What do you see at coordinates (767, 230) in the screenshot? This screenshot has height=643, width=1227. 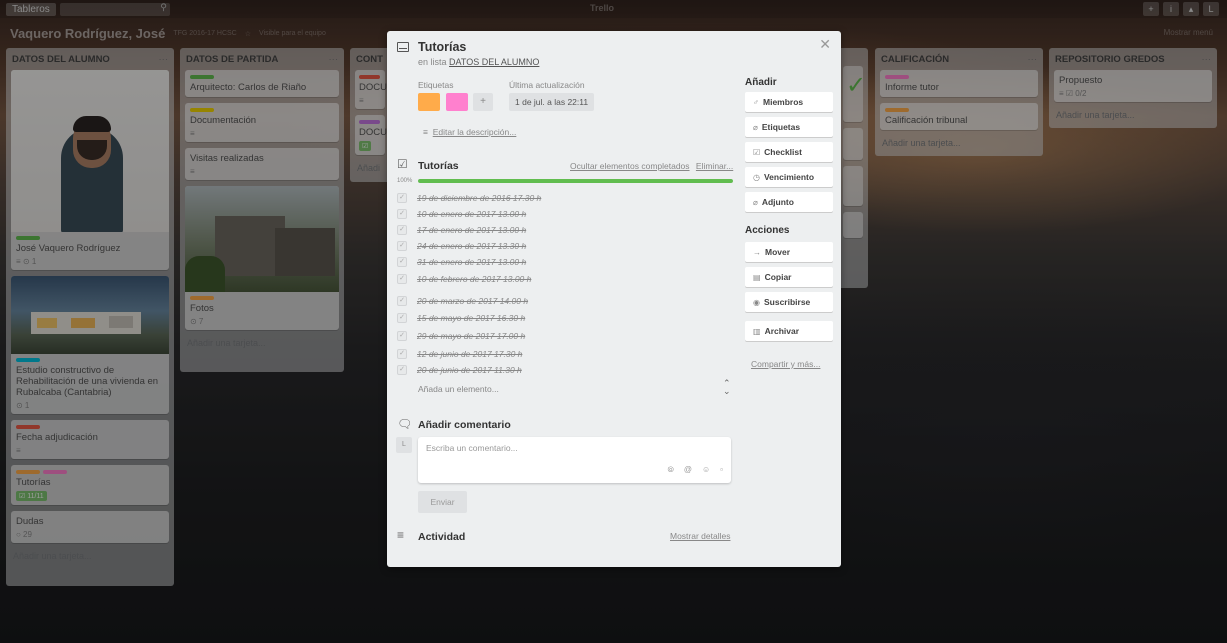 I see `actions-heading: Acciones` at bounding box center [767, 230].